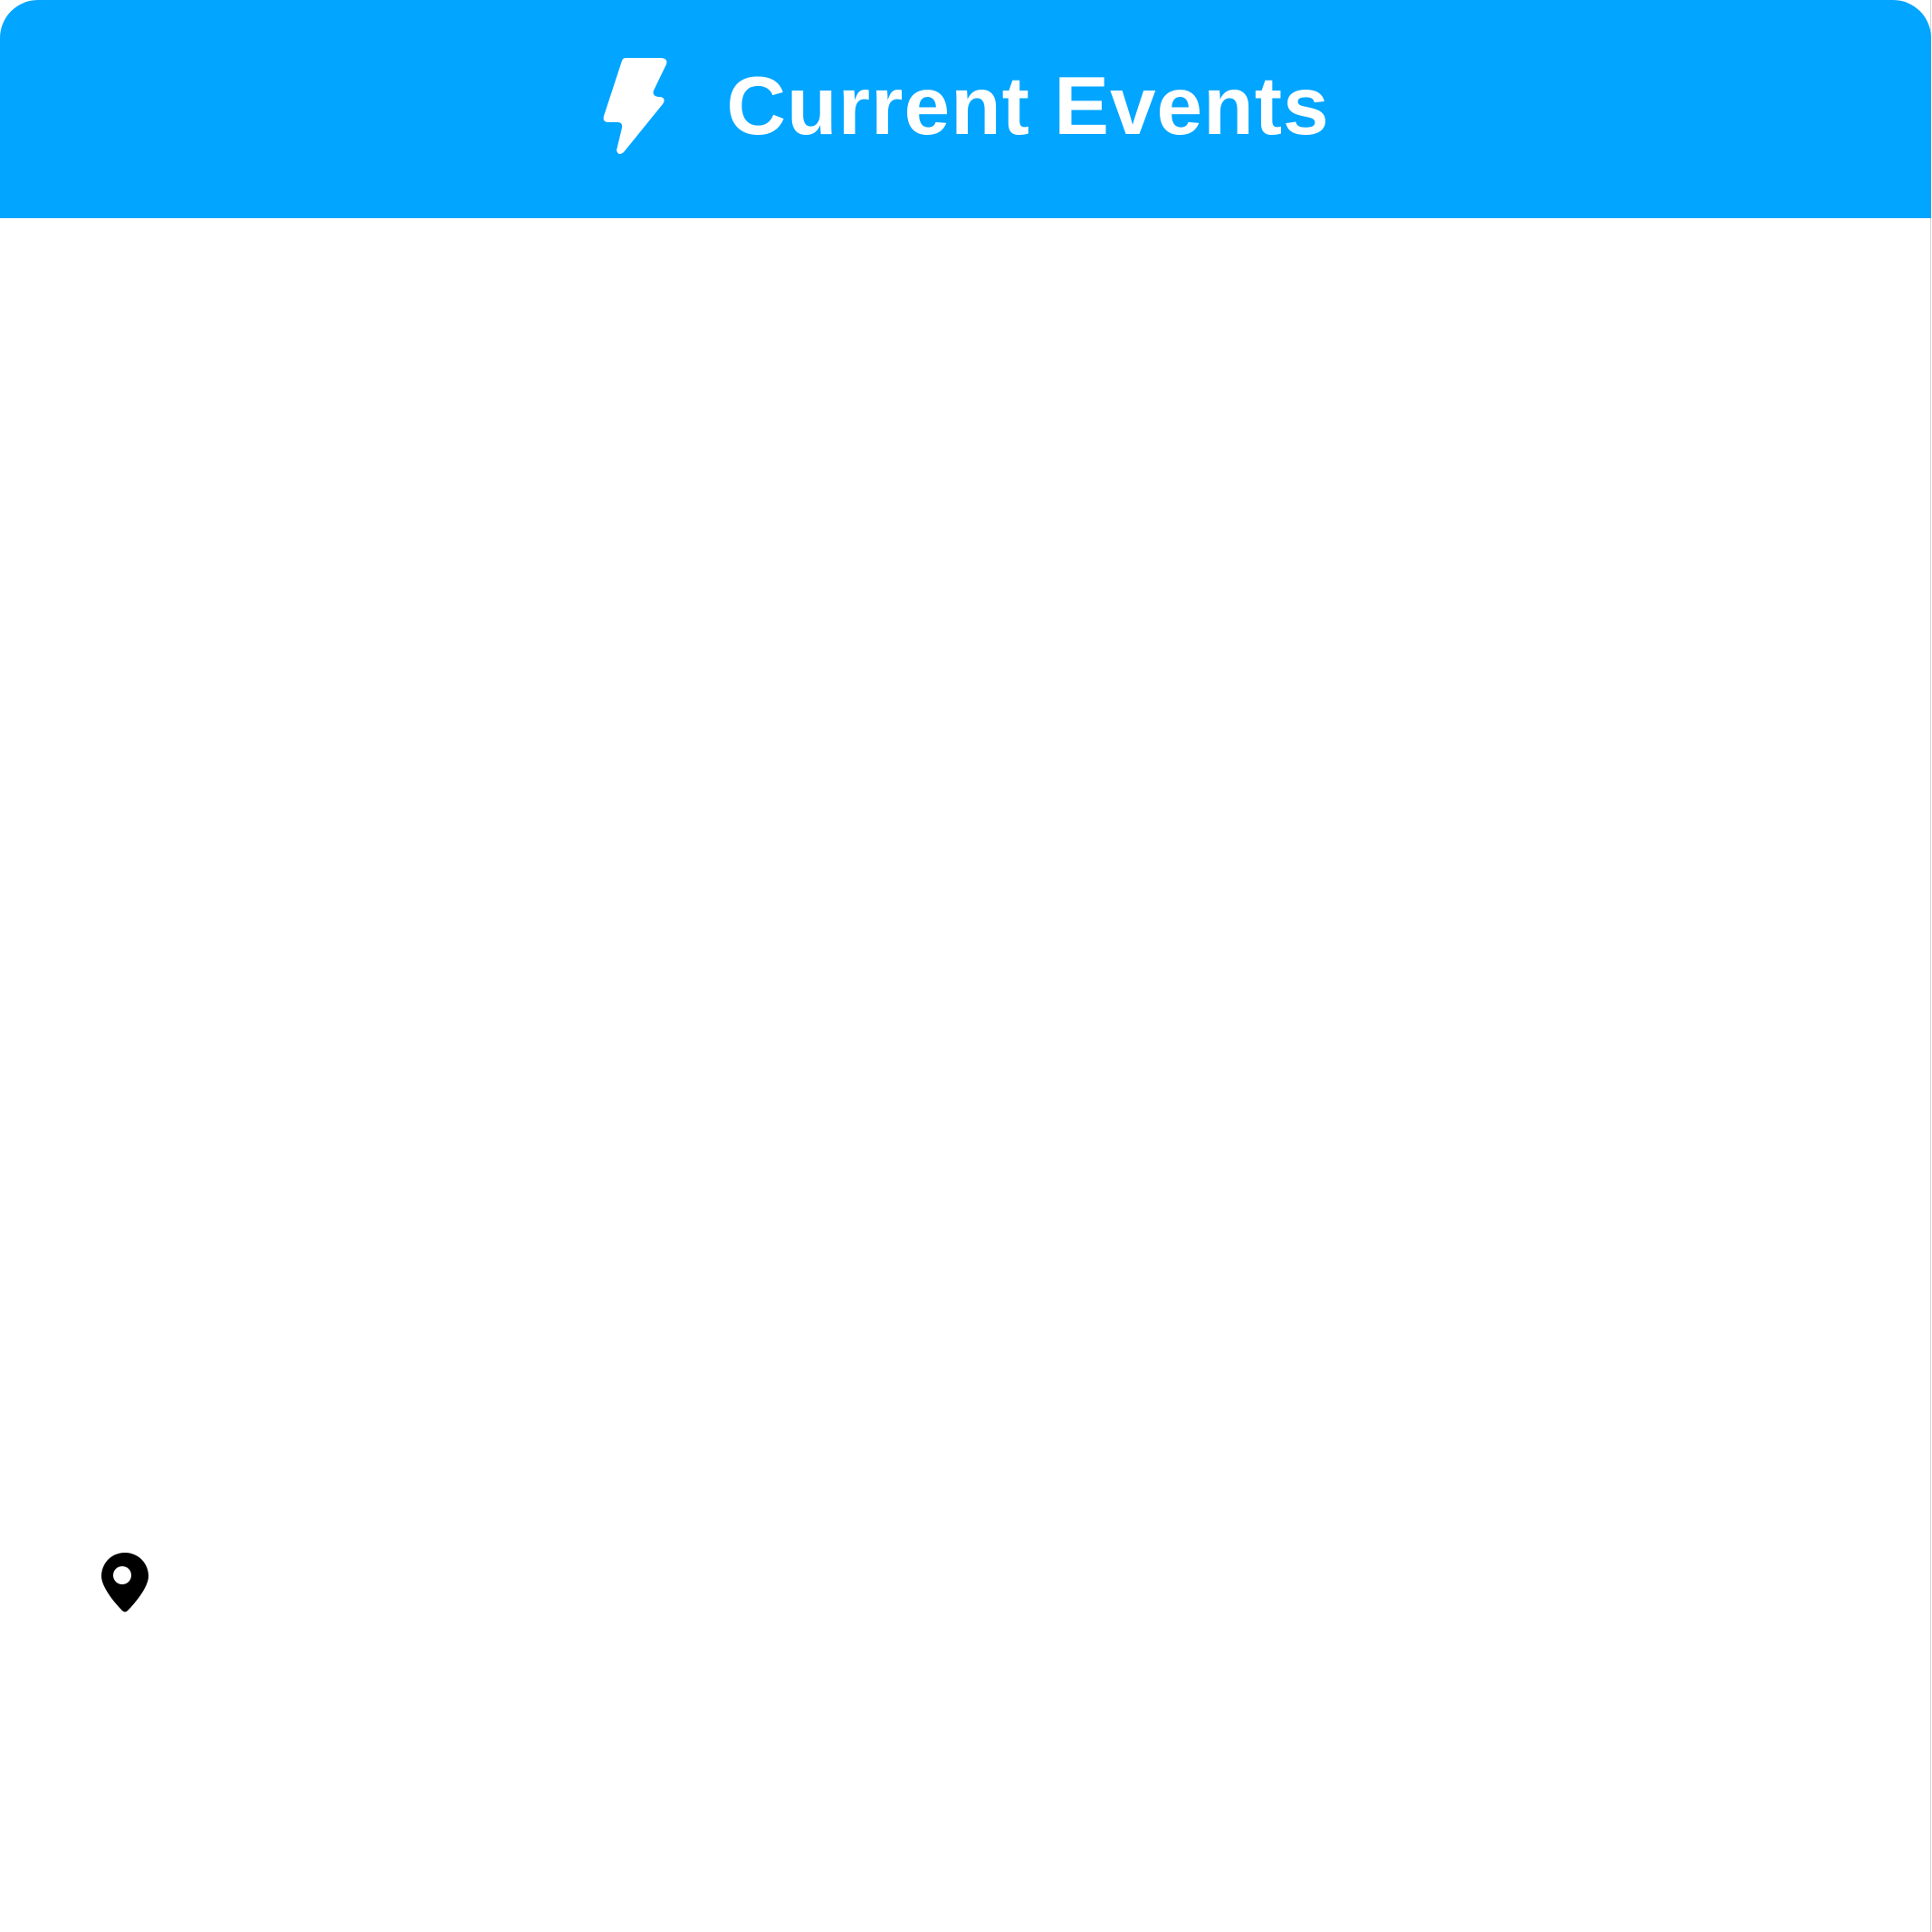 The image size is (1932, 1932). I want to click on map-pin-icon, so click(125, 1582).